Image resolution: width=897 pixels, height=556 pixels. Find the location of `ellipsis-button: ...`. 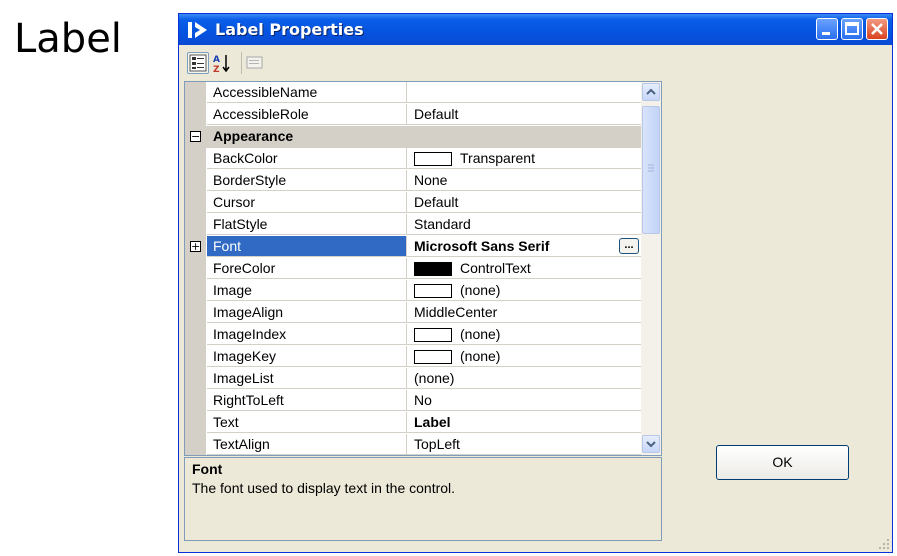

ellipsis-button: ... is located at coordinates (629, 246).